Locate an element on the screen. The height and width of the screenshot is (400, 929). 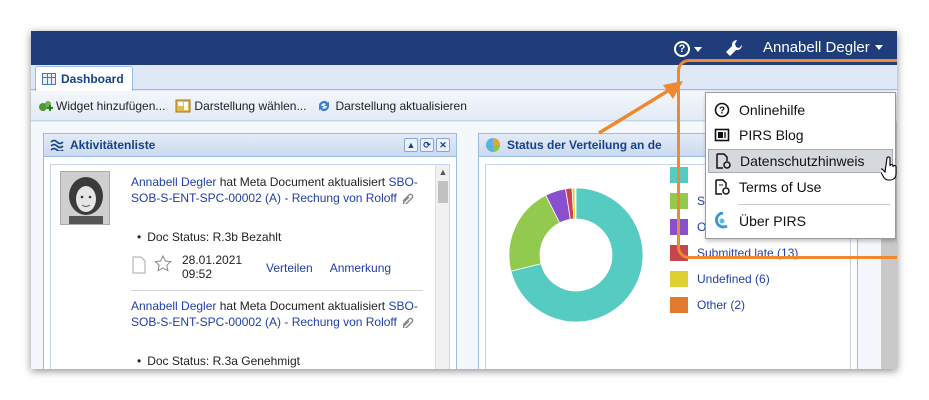
menu-item-label: Über PIRS is located at coordinates (772, 221).